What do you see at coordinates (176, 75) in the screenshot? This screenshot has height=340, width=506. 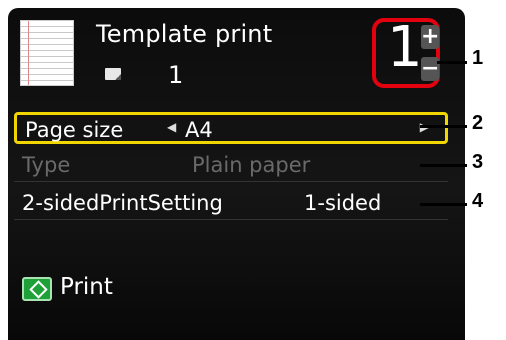 I see `sheet-count: 1` at bounding box center [176, 75].